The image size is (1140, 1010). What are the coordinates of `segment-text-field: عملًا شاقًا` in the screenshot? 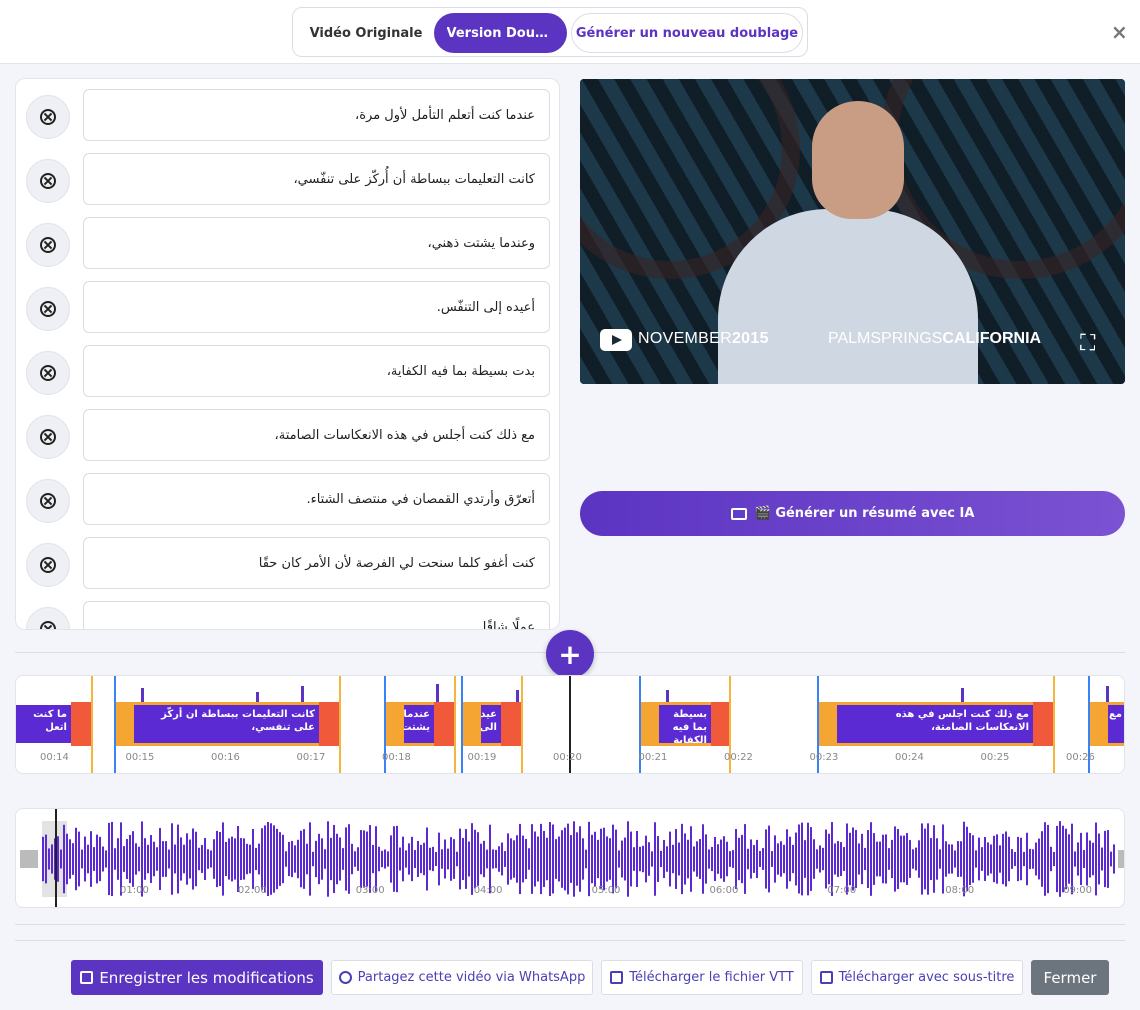 It's located at (316, 615).